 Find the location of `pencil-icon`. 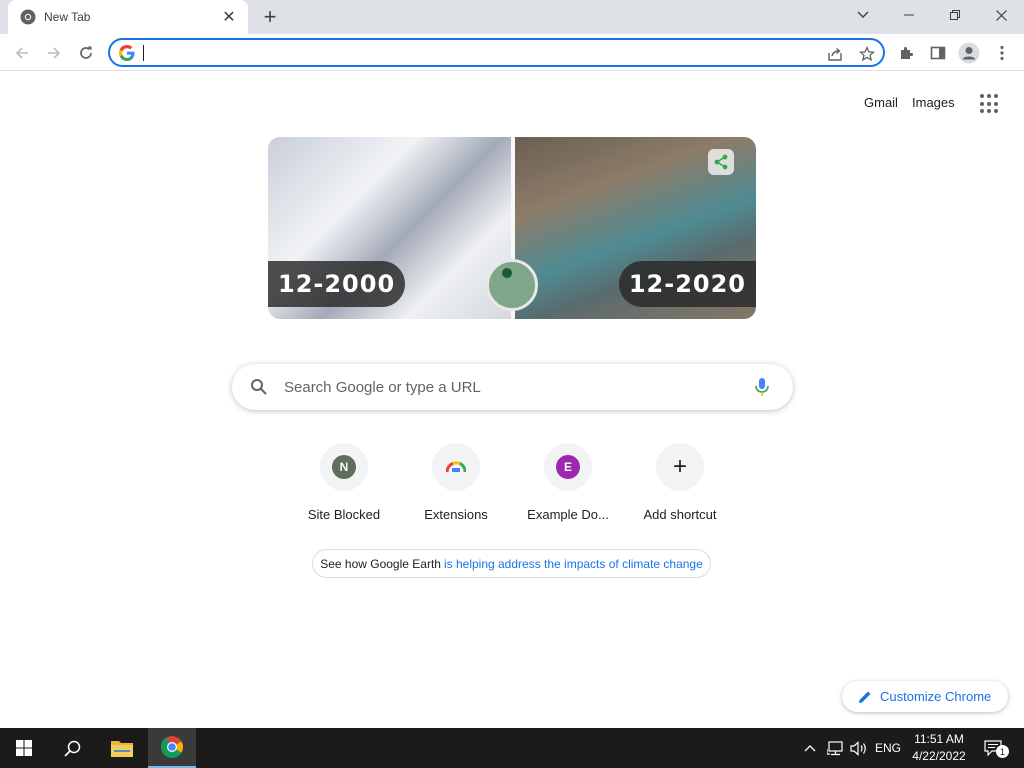

pencil-icon is located at coordinates (865, 697).